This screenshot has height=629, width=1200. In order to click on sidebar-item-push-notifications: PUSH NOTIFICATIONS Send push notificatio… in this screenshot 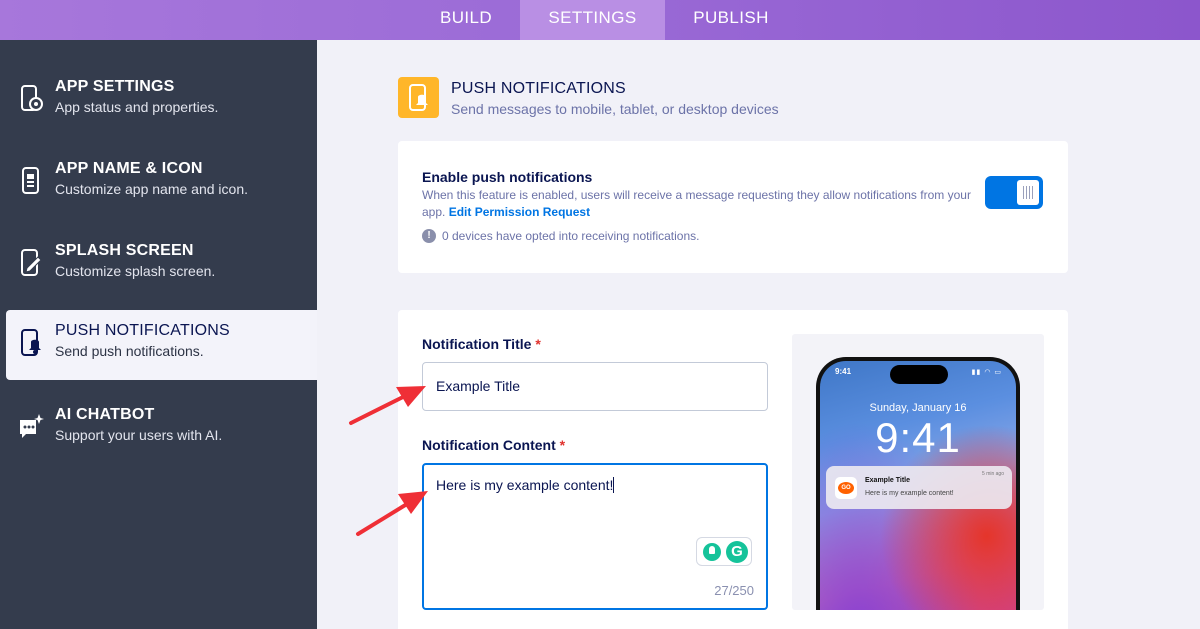, I will do `click(161, 345)`.